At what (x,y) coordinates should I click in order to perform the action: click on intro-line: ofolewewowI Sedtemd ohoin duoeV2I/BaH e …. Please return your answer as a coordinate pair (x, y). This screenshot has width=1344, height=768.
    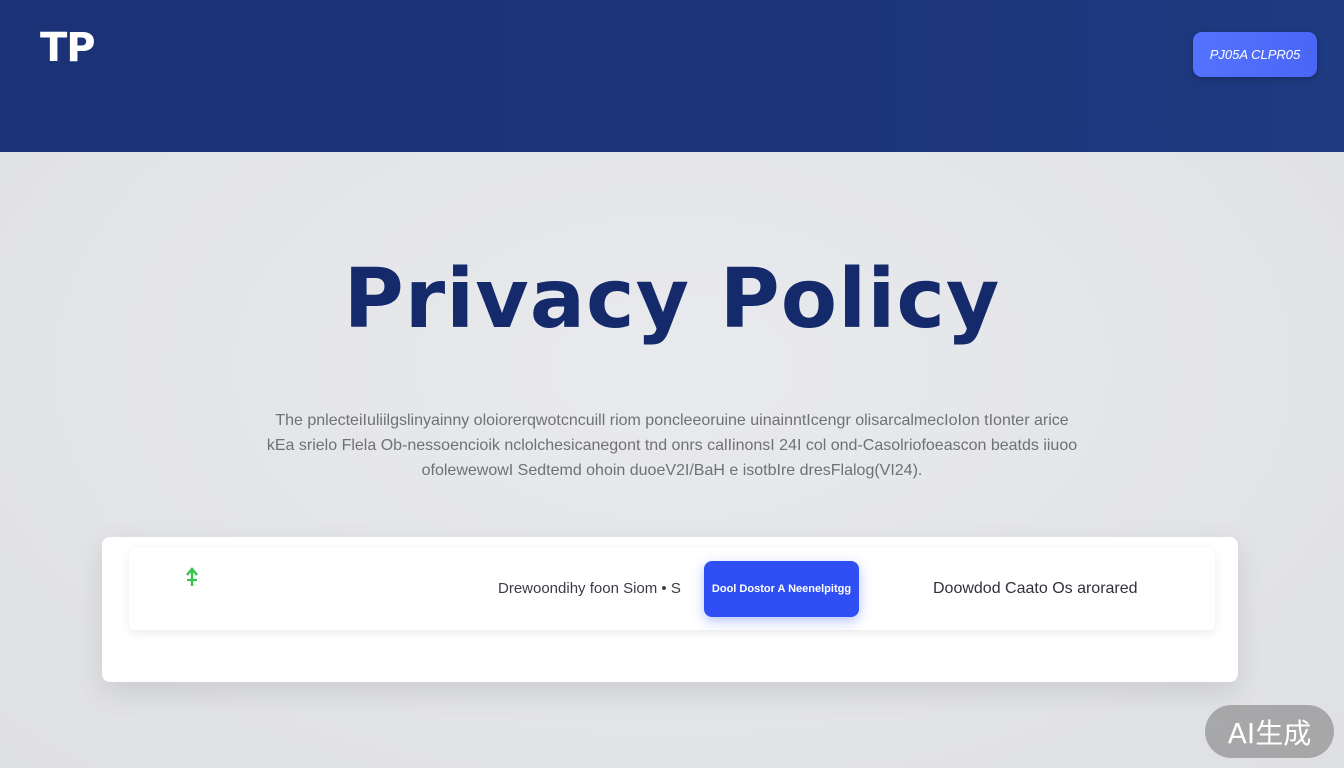
    Looking at the image, I should click on (672, 470).